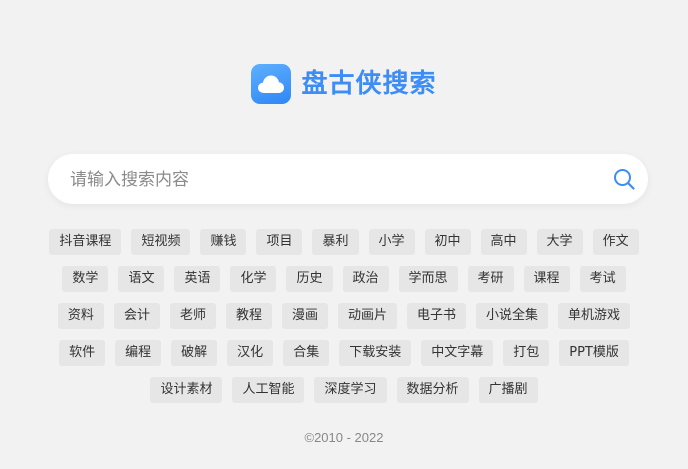  Describe the element at coordinates (432, 390) in the screenshot. I see `search-tag: 数据分析` at that location.